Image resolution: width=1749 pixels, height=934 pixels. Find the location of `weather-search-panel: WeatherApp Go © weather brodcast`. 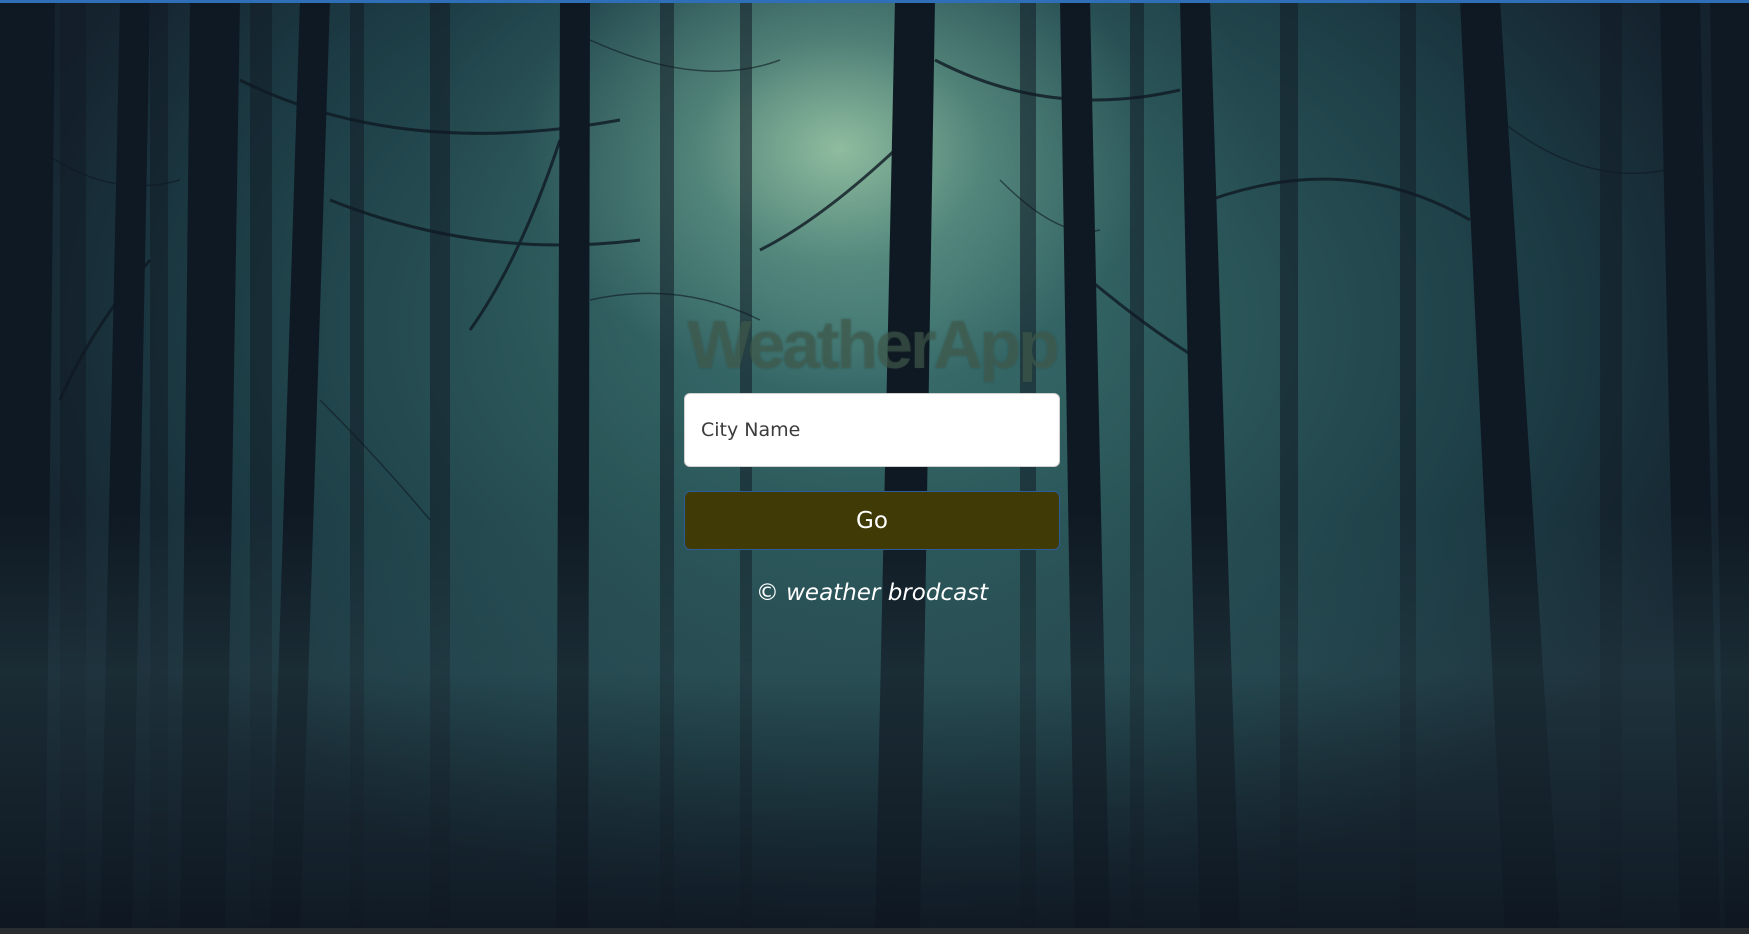

weather-search-panel: WeatherApp Go © weather brodcast is located at coordinates (872, 455).